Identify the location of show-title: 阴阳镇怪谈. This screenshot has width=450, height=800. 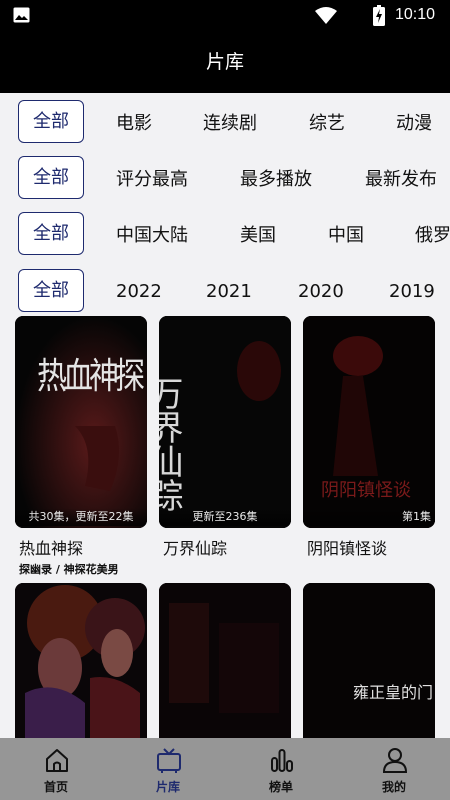
(347, 547).